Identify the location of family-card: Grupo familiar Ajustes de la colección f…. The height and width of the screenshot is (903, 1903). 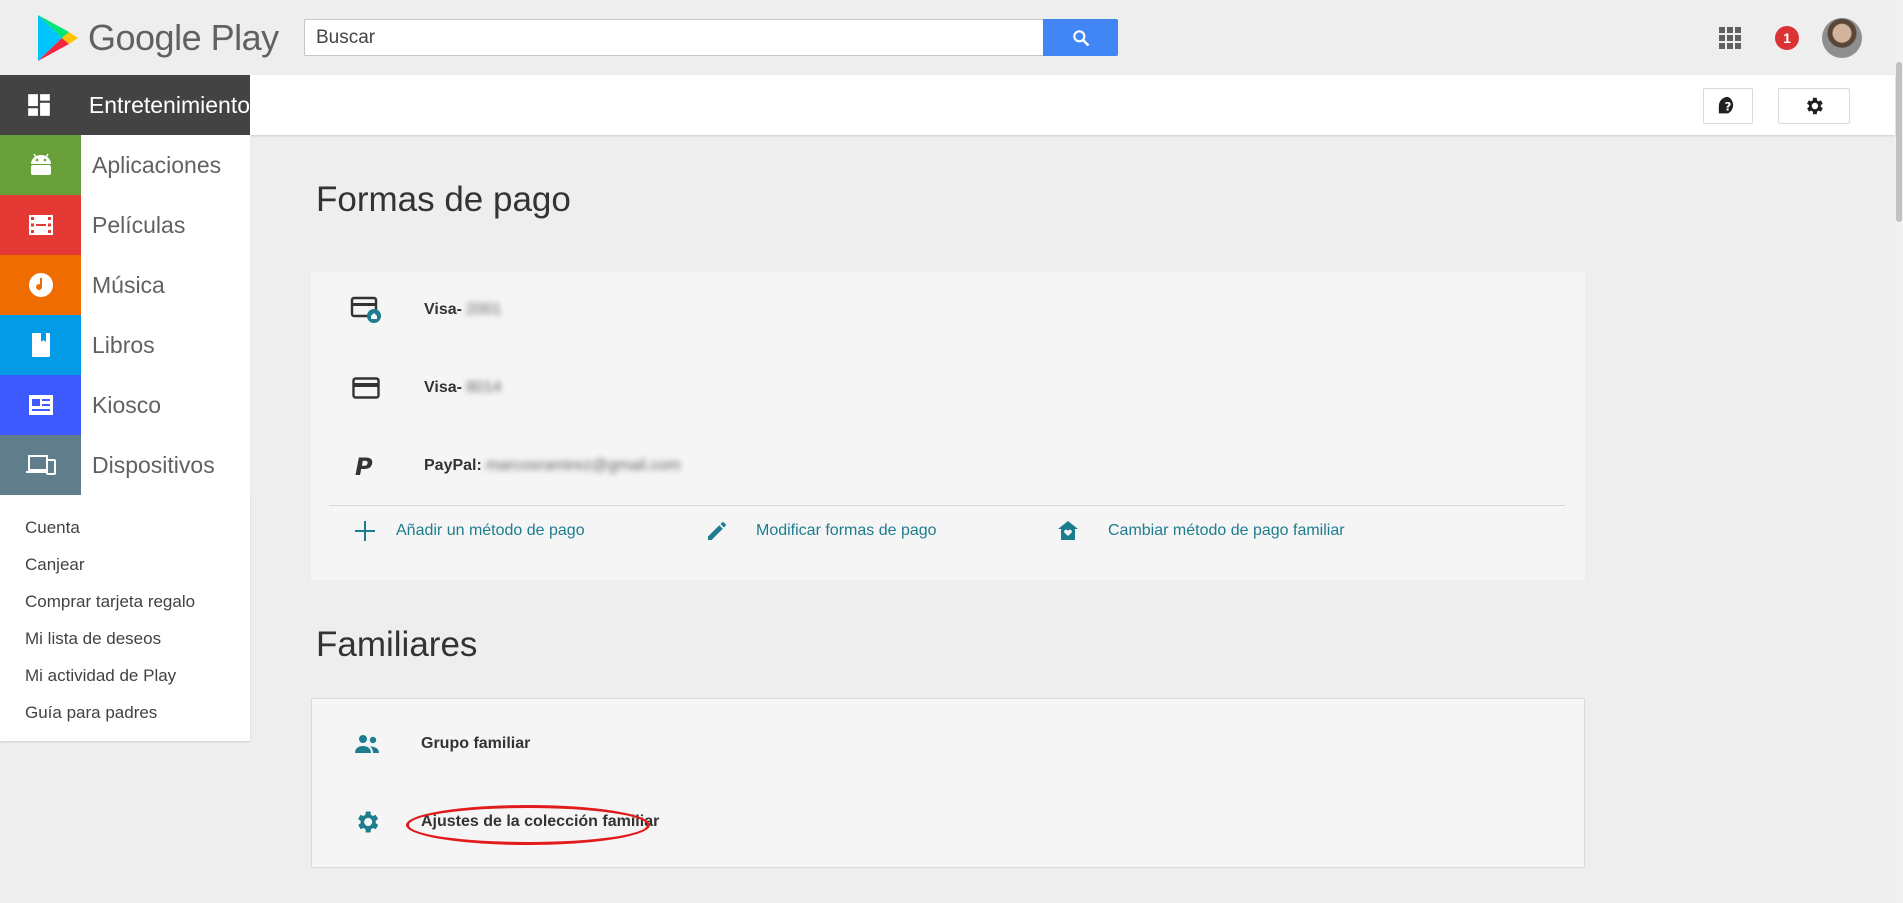
(948, 783).